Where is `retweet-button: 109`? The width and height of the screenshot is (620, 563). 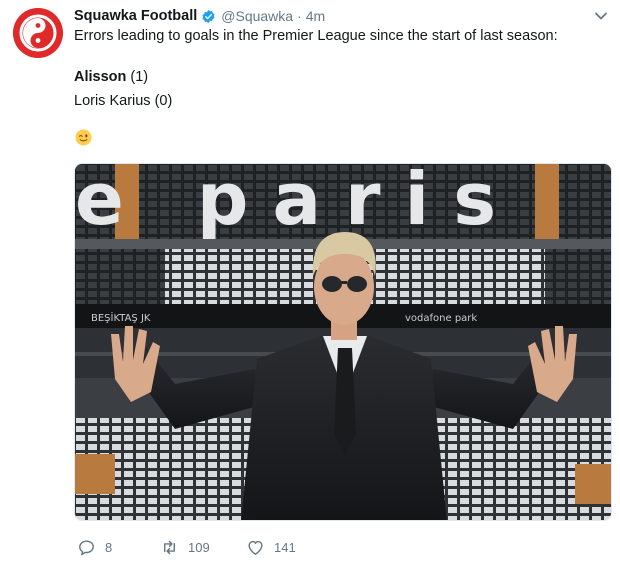 retweet-button: 109 is located at coordinates (185, 547).